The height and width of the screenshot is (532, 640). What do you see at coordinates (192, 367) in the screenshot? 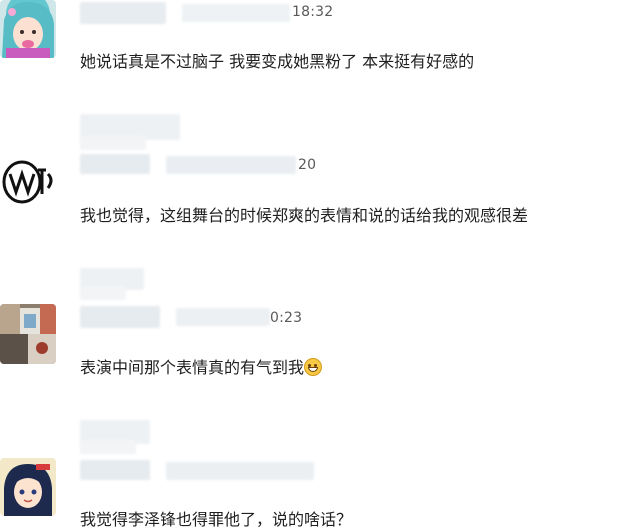
I see `comment-text-body: 表演中间那个表情真的有气到我` at bounding box center [192, 367].